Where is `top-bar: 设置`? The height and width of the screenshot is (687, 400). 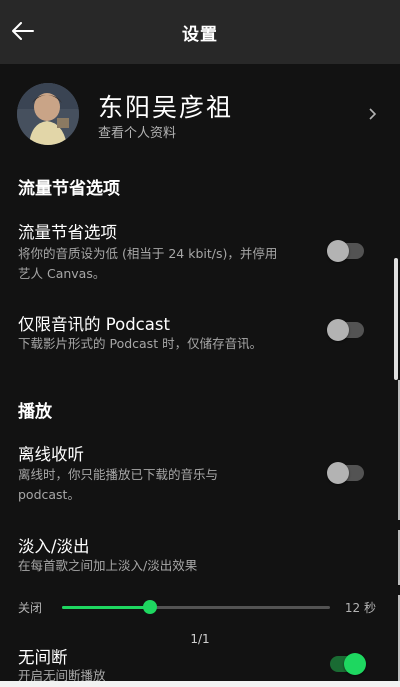
top-bar: 设置 is located at coordinates (200, 32).